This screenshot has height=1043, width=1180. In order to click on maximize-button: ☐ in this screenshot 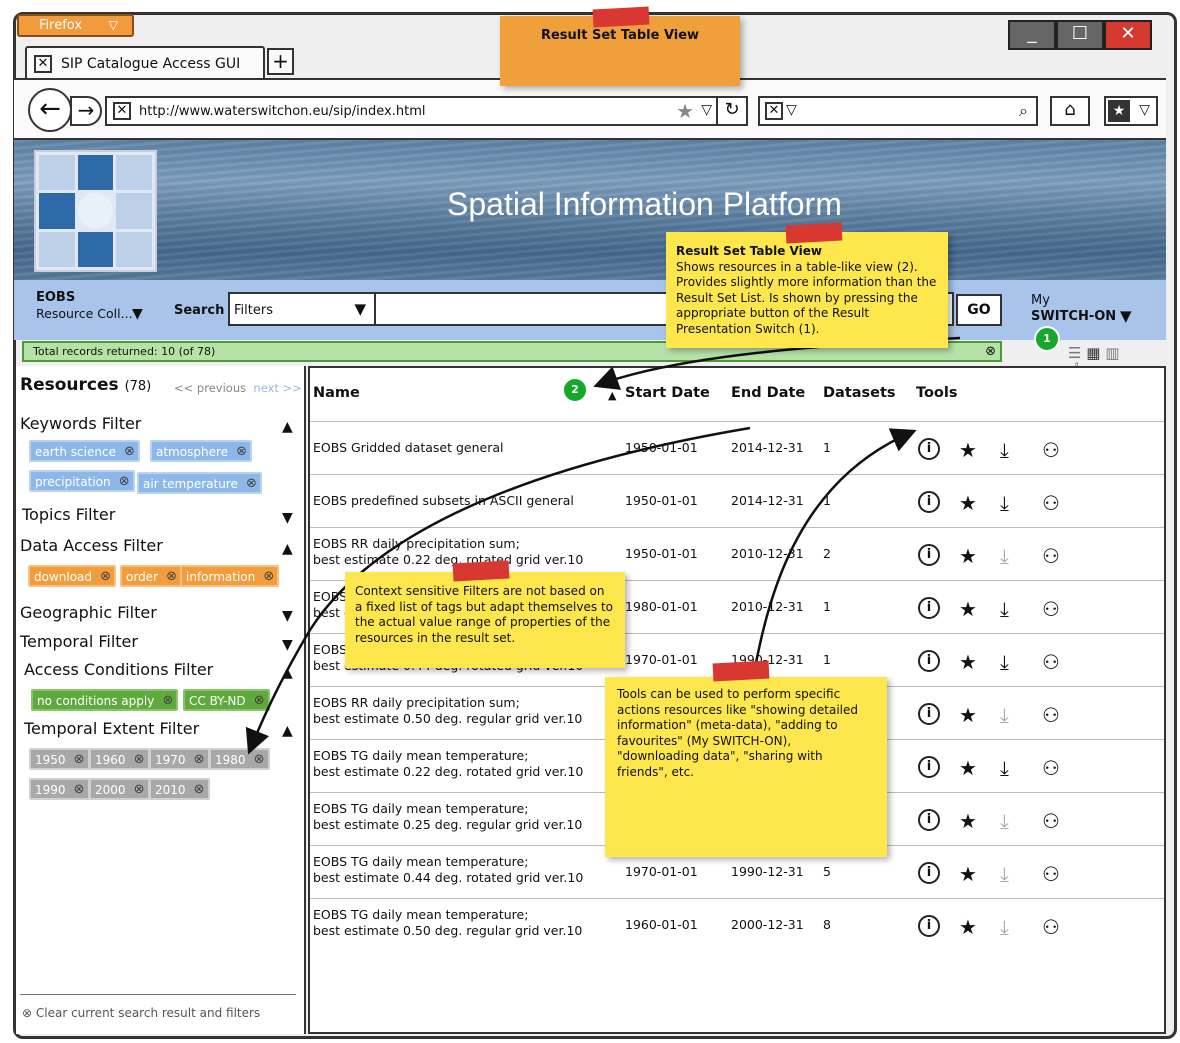, I will do `click(1080, 35)`.